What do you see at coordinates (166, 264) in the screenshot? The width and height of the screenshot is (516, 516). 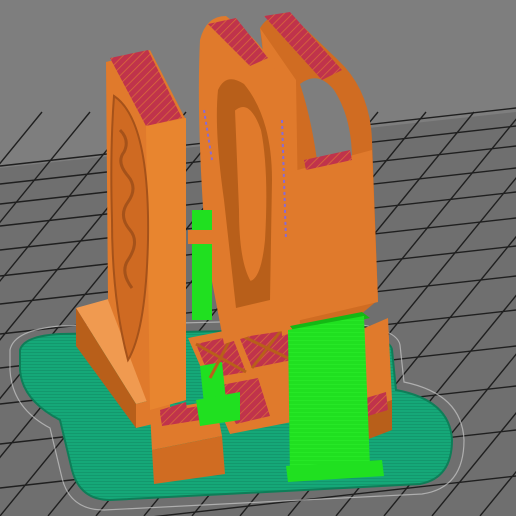 I see `left-panel-edge` at bounding box center [166, 264].